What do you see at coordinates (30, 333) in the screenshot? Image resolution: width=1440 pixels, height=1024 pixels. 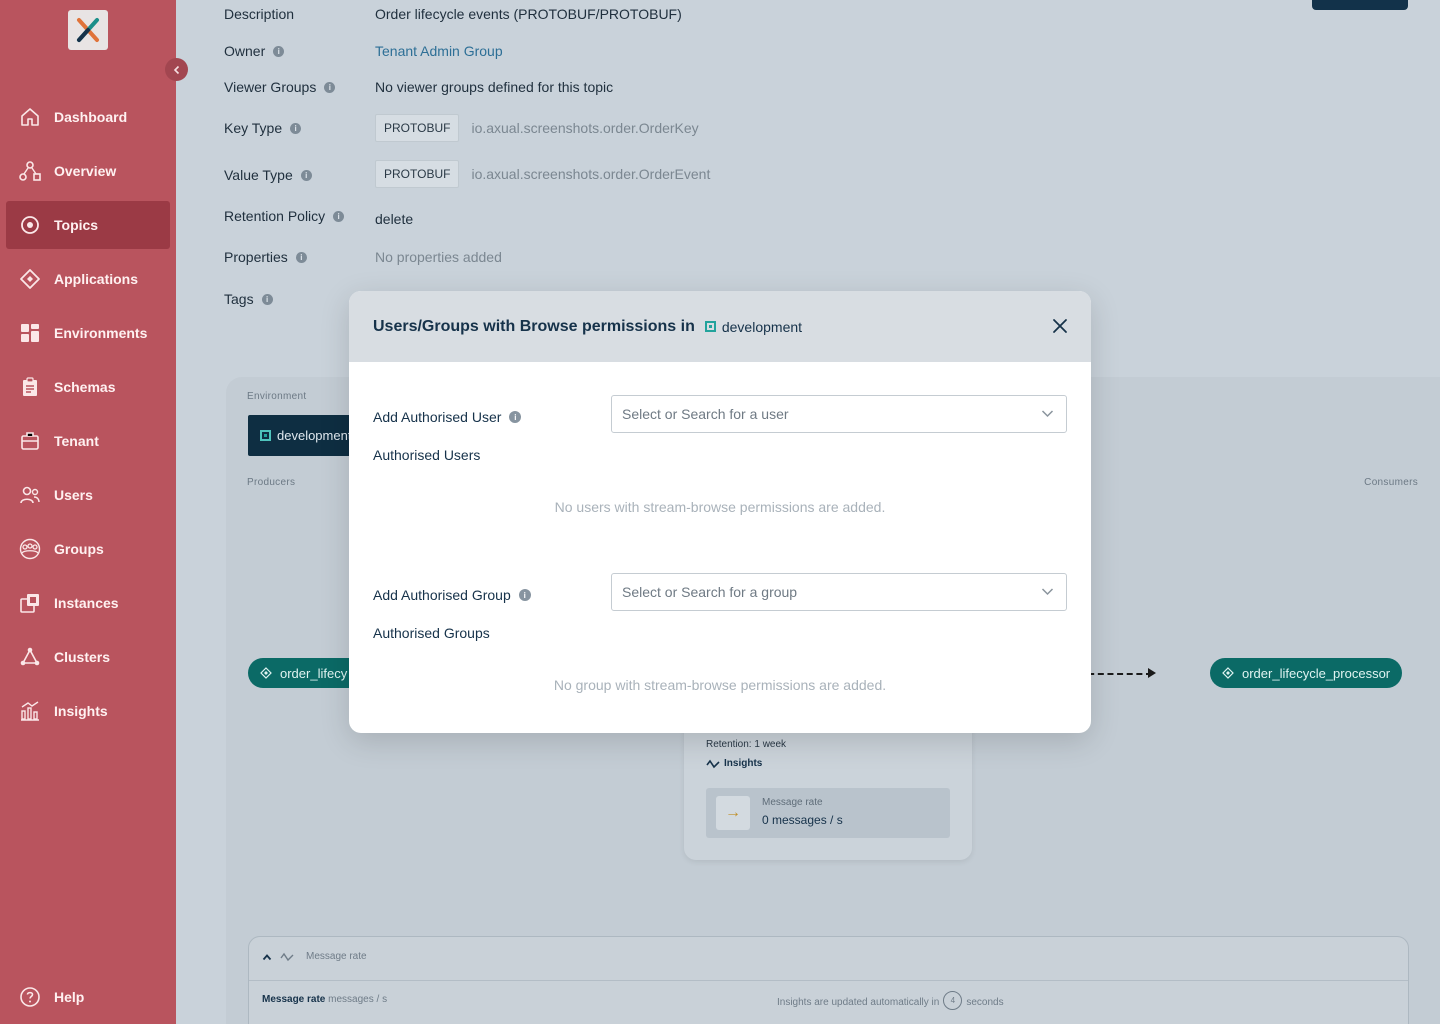 I see `environments-icon` at bounding box center [30, 333].